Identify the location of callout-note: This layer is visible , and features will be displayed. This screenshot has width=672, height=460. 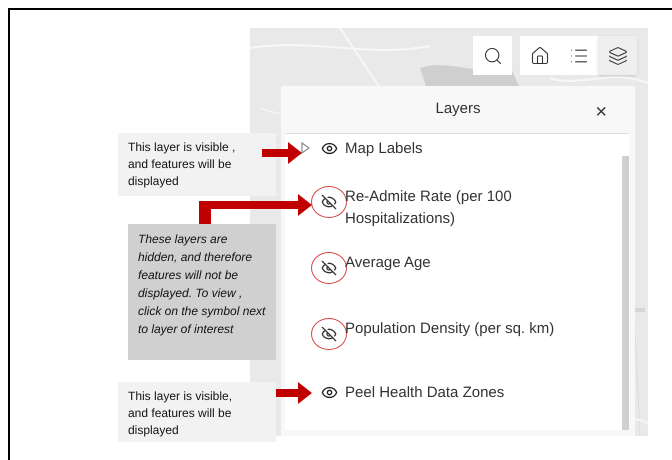
(197, 164).